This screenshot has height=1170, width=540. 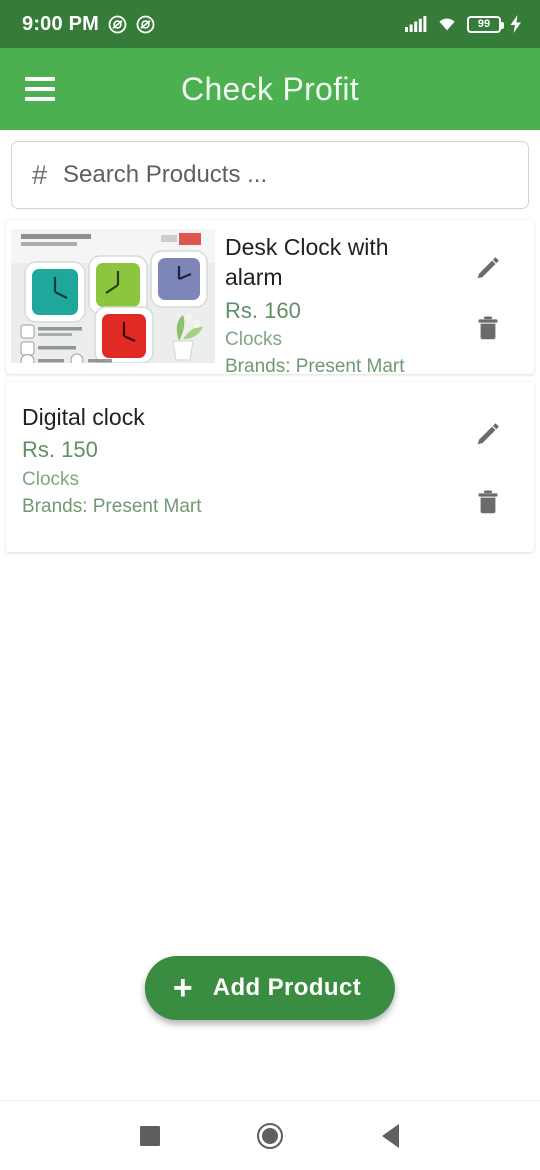 I want to click on product-name: Desk Clock with alarm, so click(x=307, y=262).